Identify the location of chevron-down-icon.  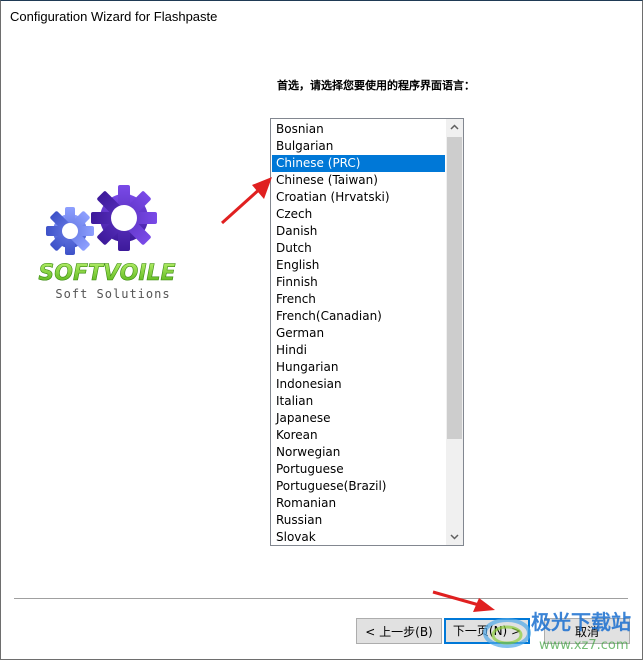
(454, 537).